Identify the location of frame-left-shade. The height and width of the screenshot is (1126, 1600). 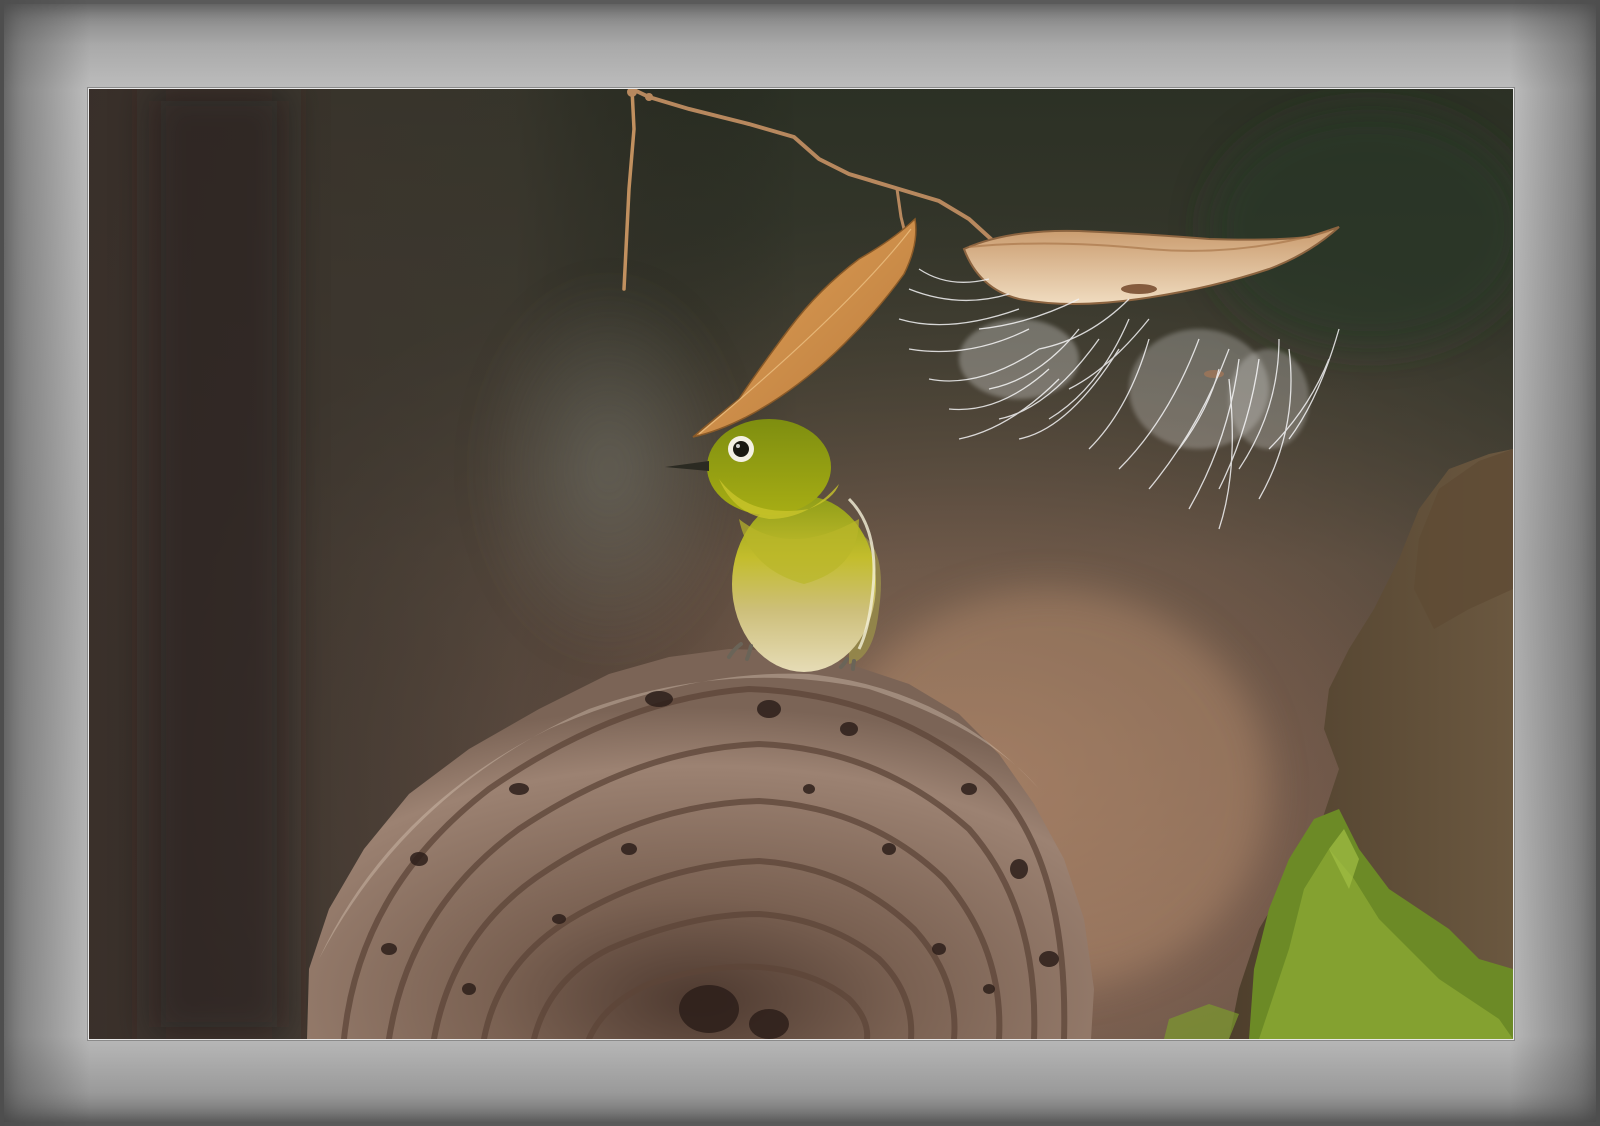
(45, 563).